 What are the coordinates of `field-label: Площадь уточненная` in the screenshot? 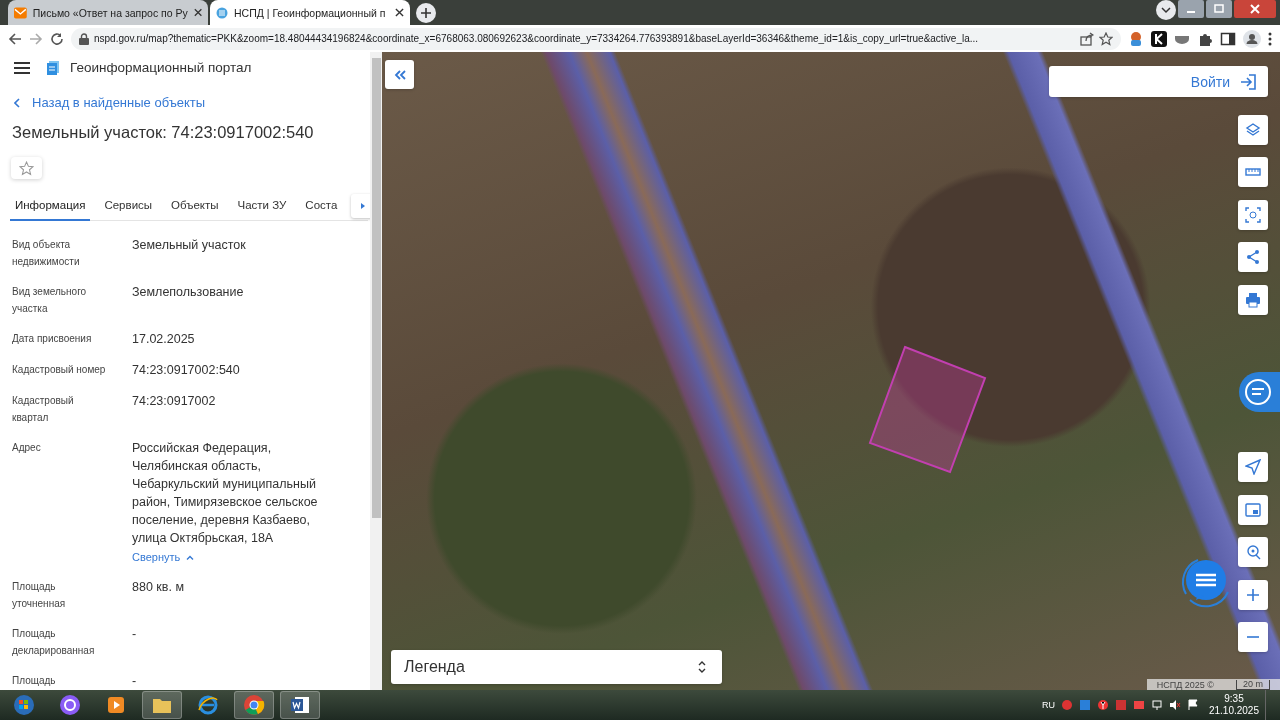 It's located at (39, 595).